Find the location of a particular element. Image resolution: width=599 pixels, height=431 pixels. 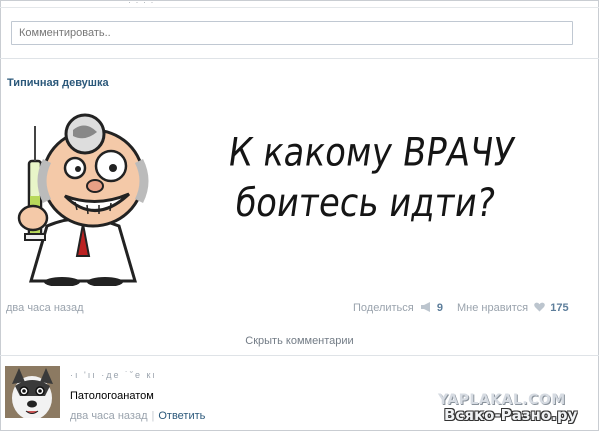

like-count: 175 is located at coordinates (559, 308).